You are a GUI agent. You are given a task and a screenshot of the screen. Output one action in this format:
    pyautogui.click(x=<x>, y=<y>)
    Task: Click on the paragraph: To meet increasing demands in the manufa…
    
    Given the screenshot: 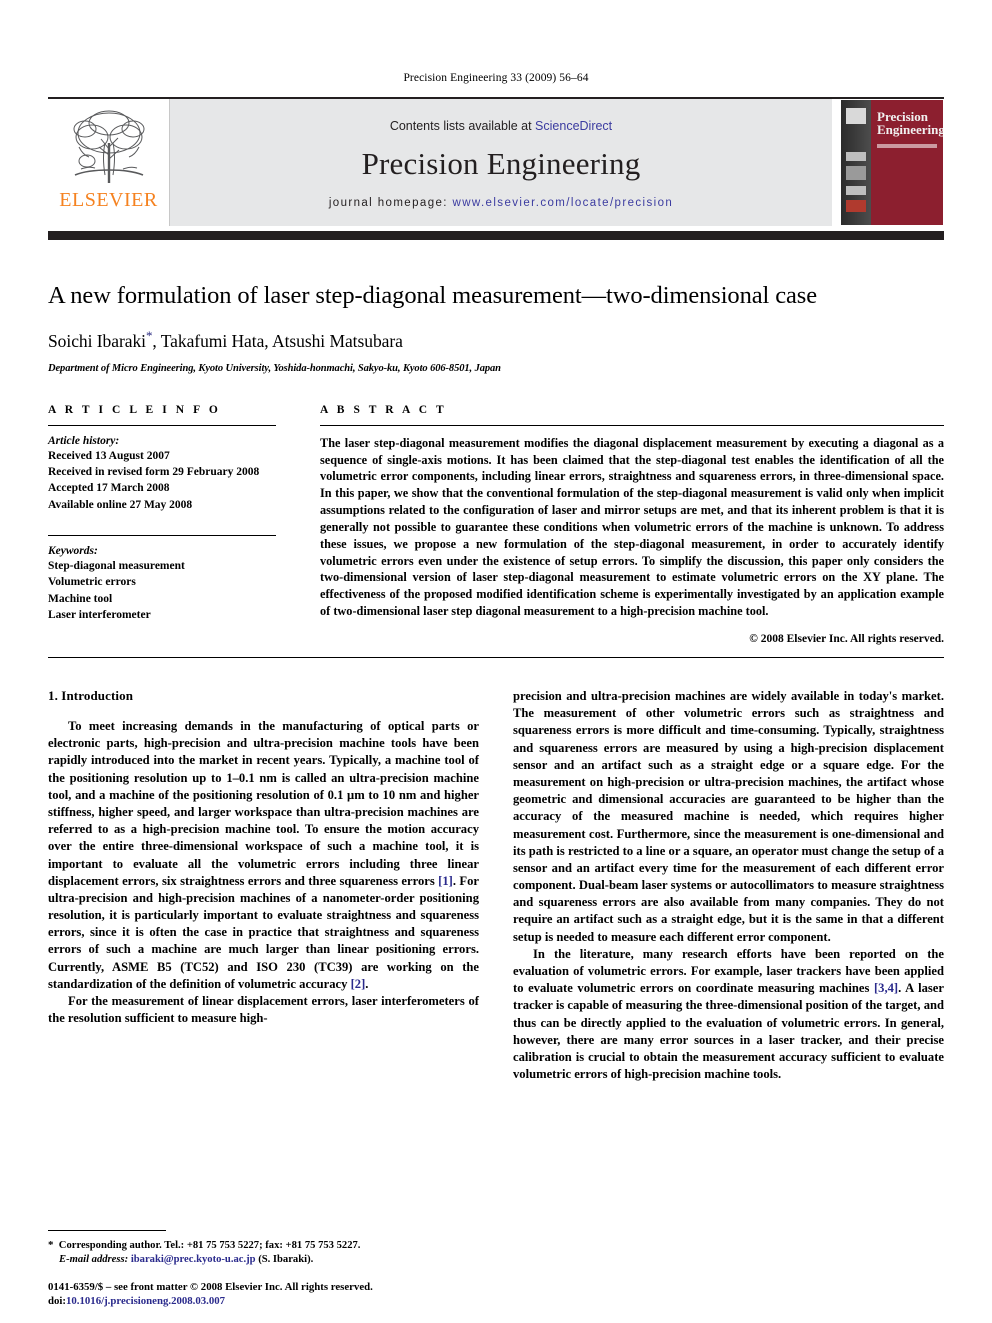 What is the action you would take?
    pyautogui.click(x=263, y=855)
    